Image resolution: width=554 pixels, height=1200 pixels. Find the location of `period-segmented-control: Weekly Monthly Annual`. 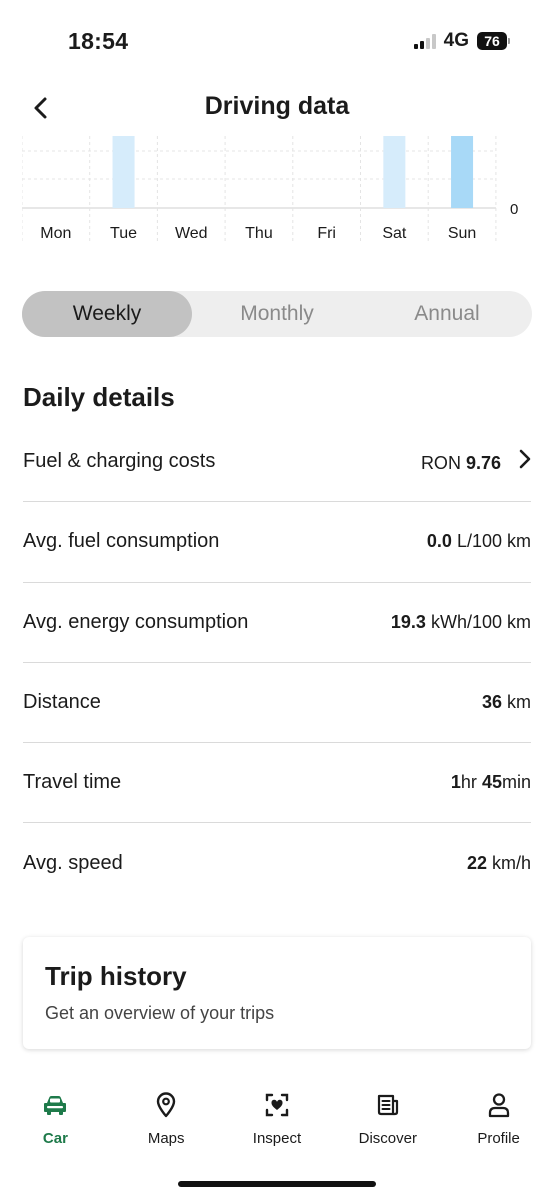

period-segmented-control: Weekly Monthly Annual is located at coordinates (277, 314).